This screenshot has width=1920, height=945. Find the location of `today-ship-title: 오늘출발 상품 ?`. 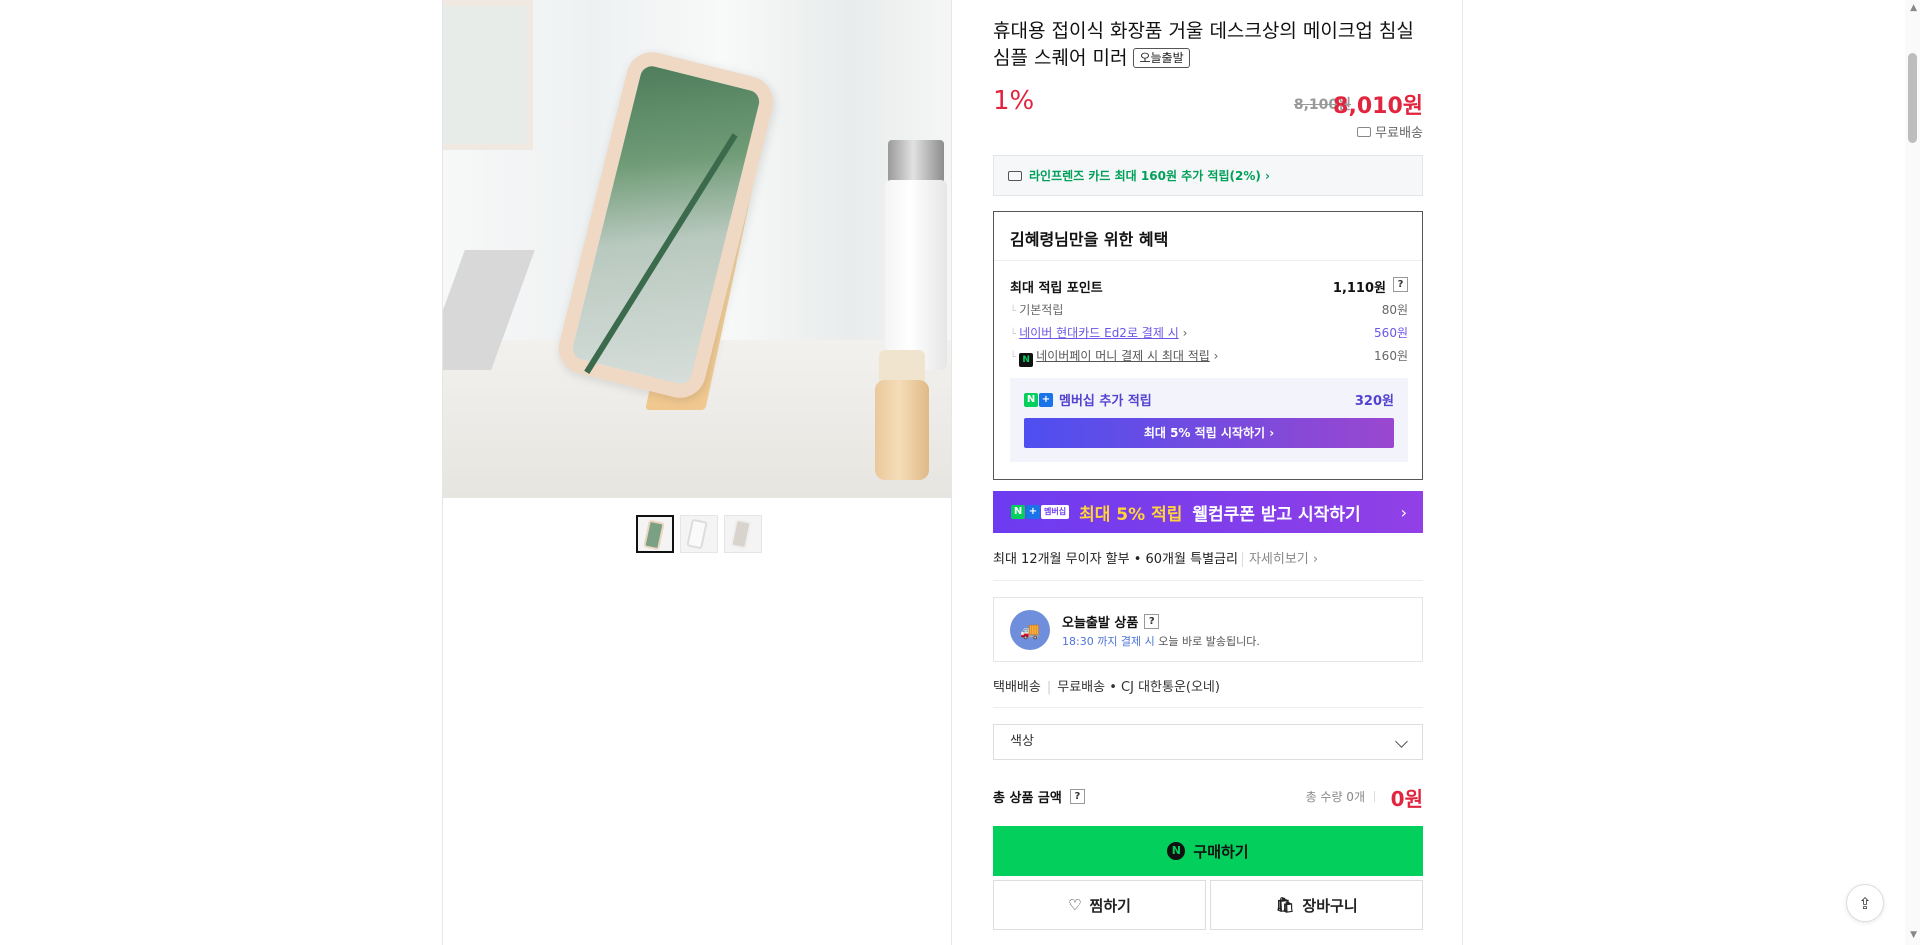

today-ship-title: 오늘출발 상품 ? is located at coordinates (1111, 621).